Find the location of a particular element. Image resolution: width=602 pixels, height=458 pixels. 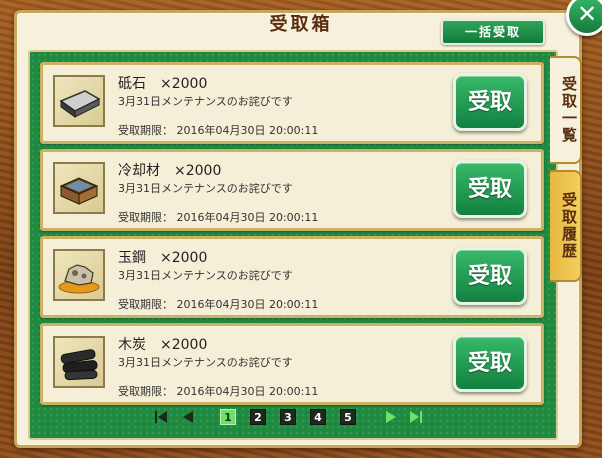

page-2: 2 is located at coordinates (258, 417).